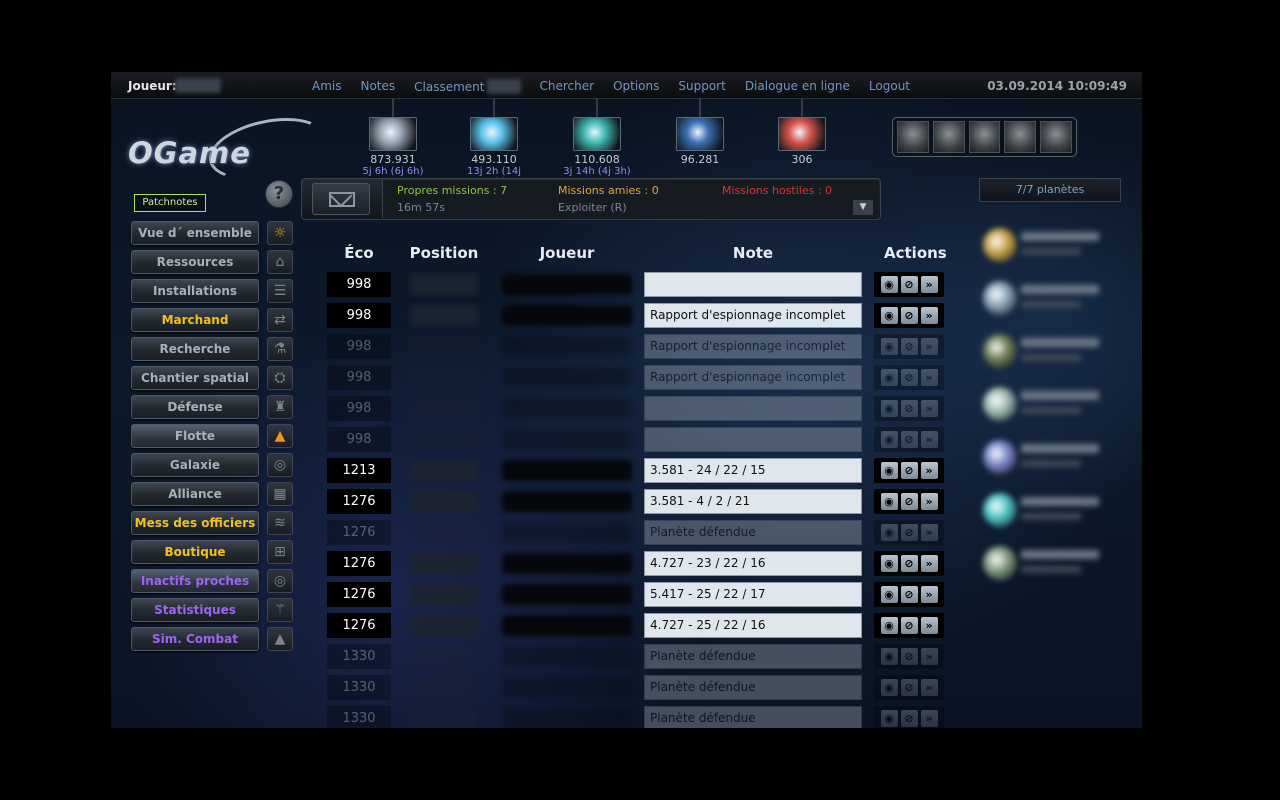  What do you see at coordinates (863, 207) in the screenshot?
I see `chevron-down-icon: ▼` at bounding box center [863, 207].